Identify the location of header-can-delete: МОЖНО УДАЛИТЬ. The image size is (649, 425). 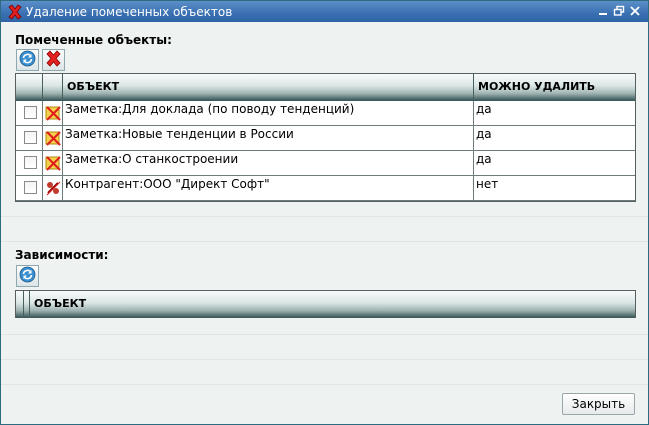
(554, 87).